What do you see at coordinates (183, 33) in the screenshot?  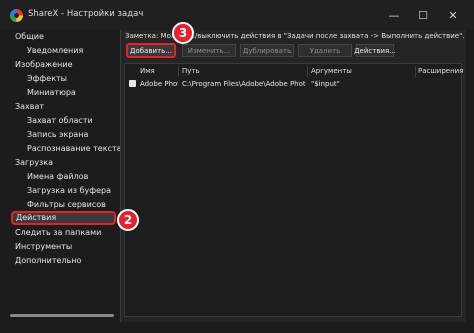 I see `step-3-badge: 3` at bounding box center [183, 33].